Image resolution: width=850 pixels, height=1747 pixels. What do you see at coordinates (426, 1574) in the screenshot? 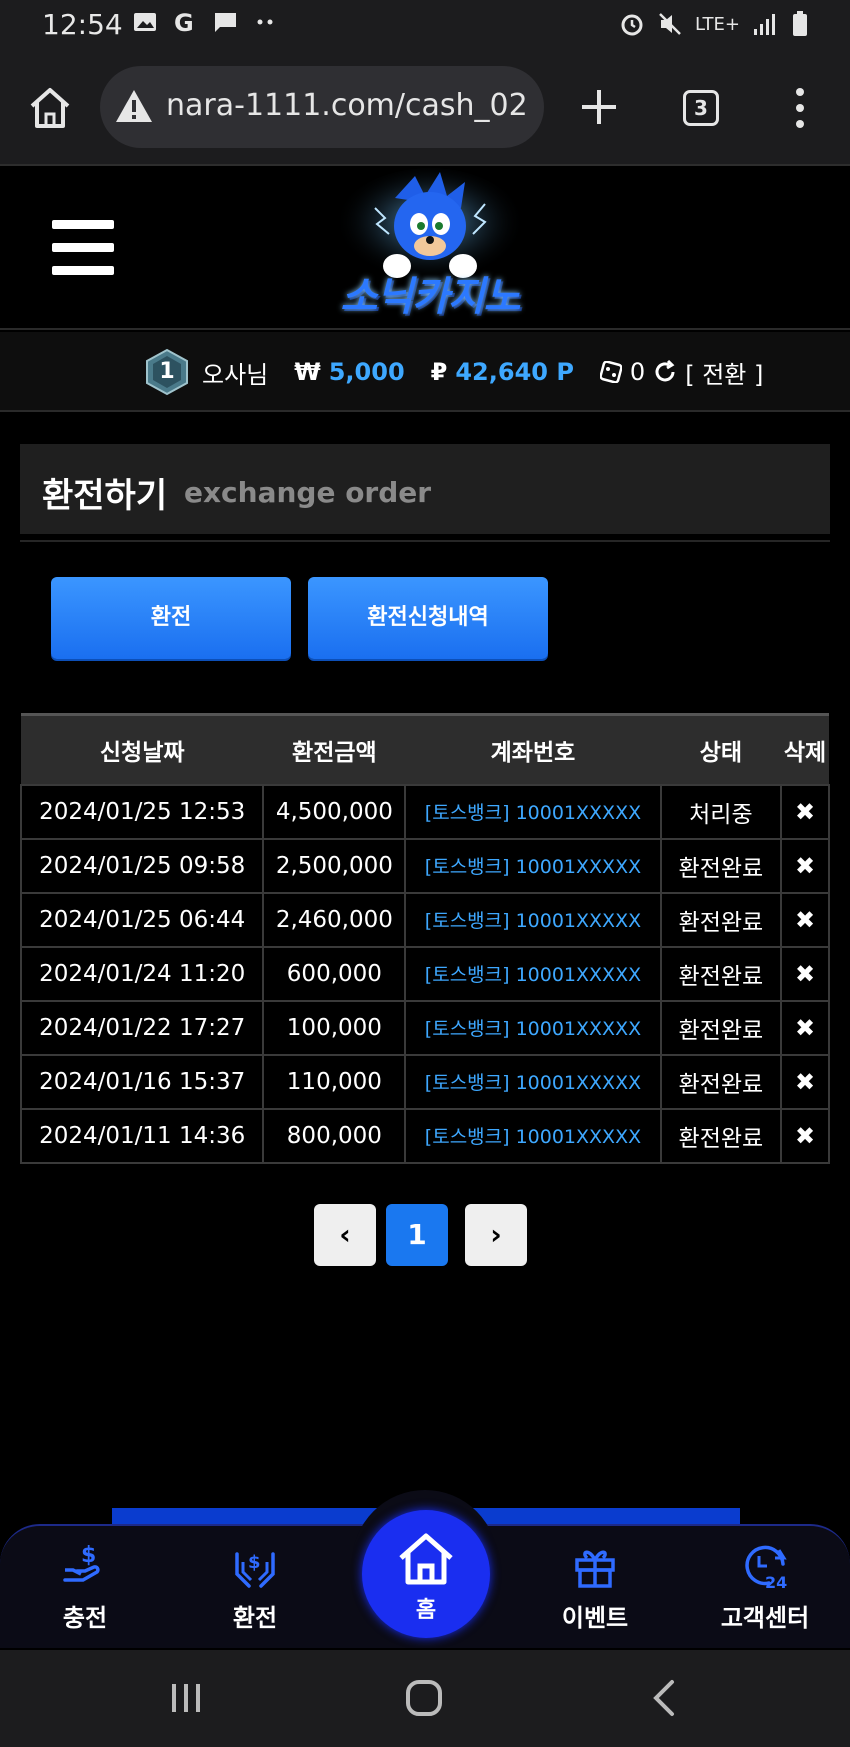
I see `nav-home: 홈` at bounding box center [426, 1574].